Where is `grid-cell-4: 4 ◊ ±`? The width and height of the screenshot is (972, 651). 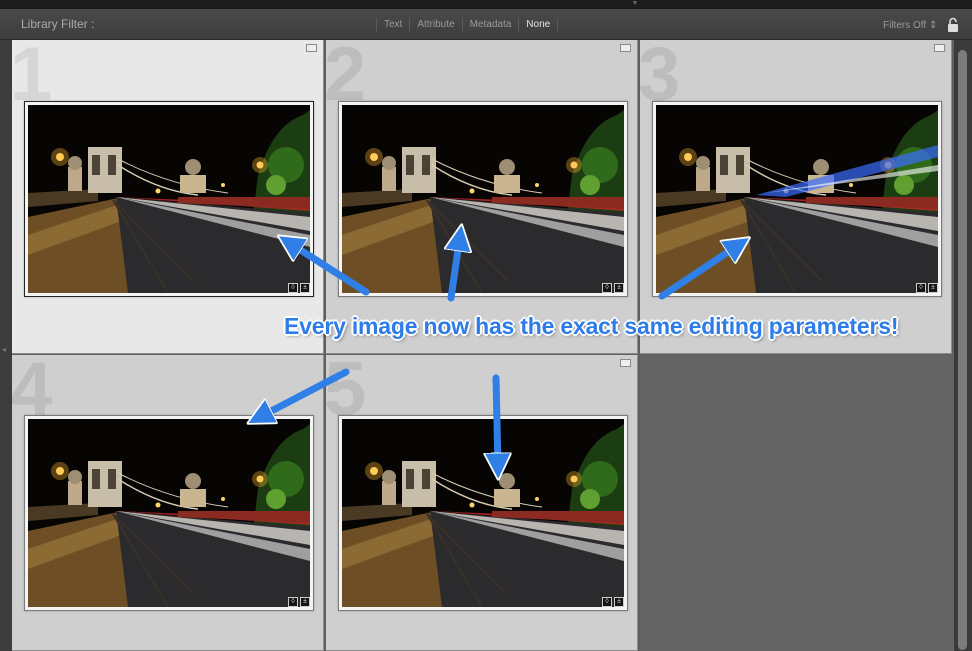 grid-cell-4: 4 ◊ ± is located at coordinates (168, 503).